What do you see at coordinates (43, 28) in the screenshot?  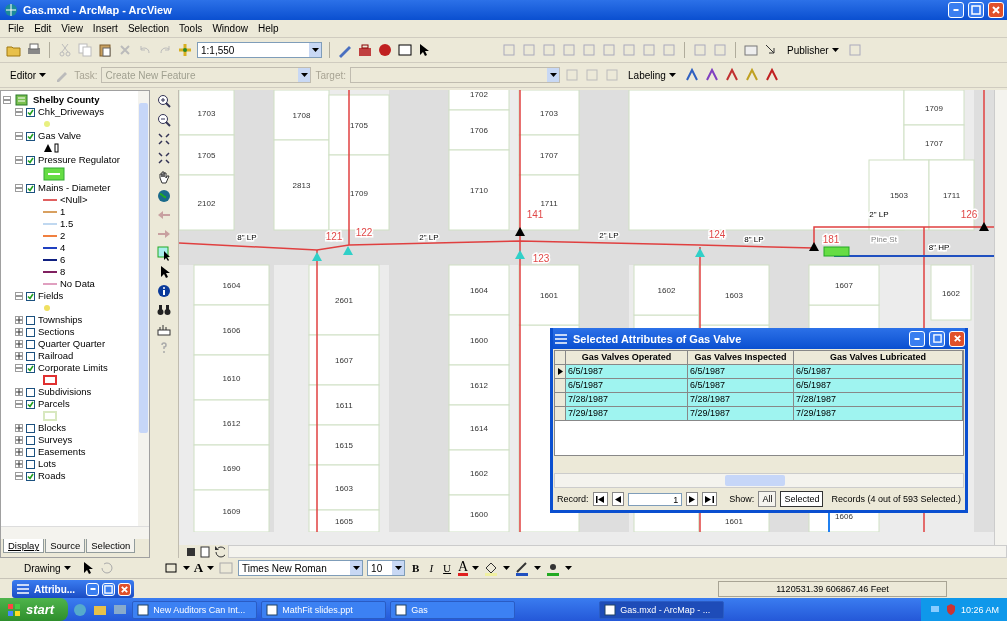 I see `menu-item: Edit` at bounding box center [43, 28].